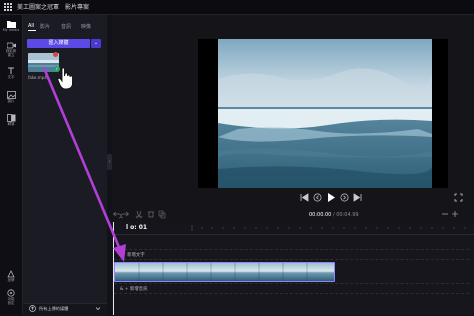 Image resolution: width=474 pixels, height=316 pixels. I want to click on project-title: 美工圖案之冠軍 影片專案, so click(53, 6).